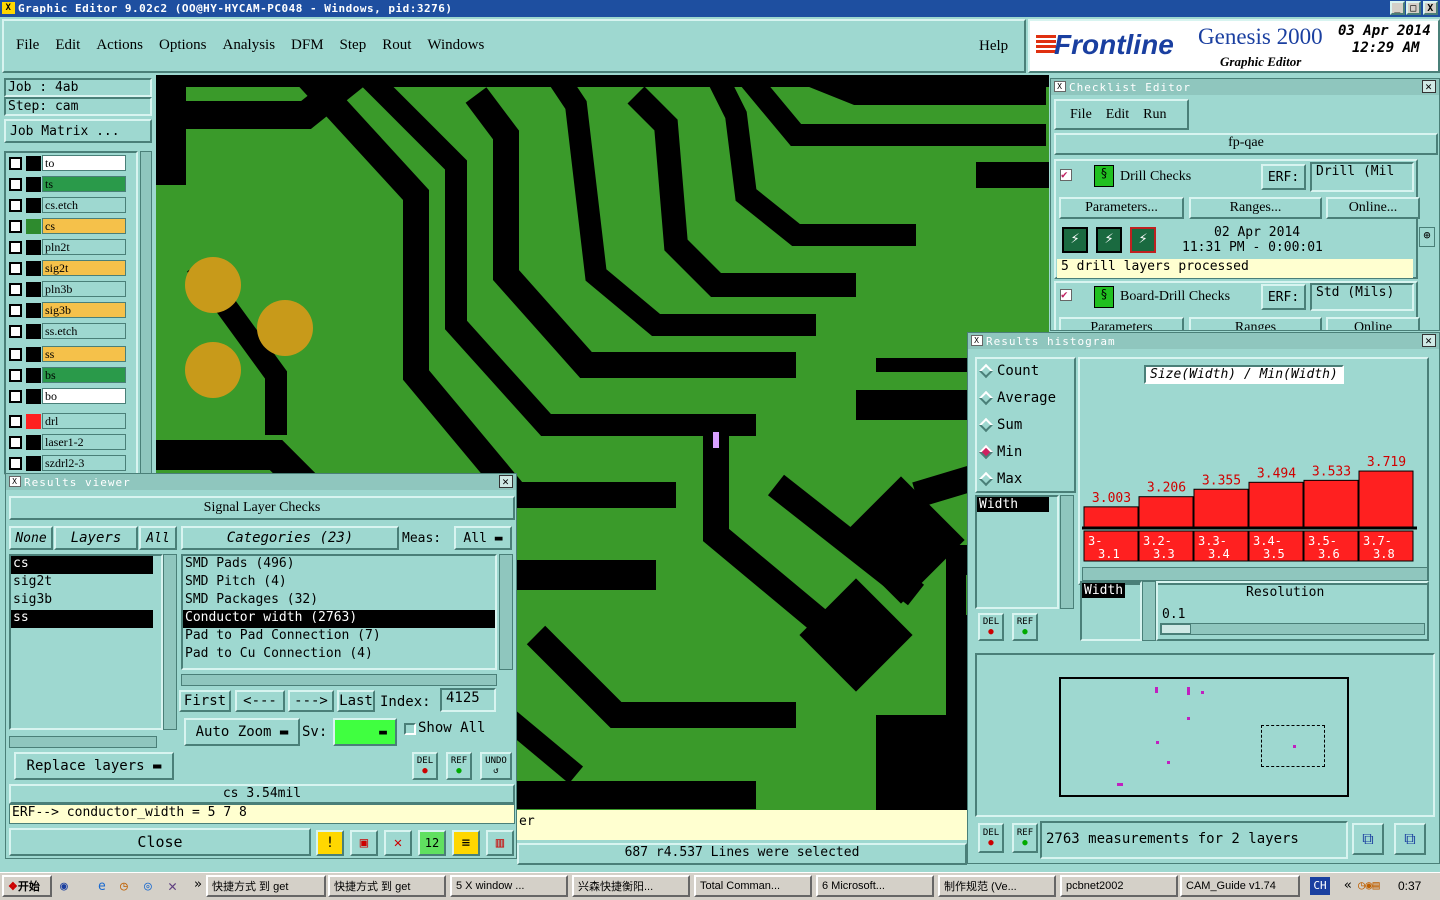 The width and height of the screenshot is (1440, 900). What do you see at coordinates (1149, 611) in the screenshot?
I see `width-scrollbar` at bounding box center [1149, 611].